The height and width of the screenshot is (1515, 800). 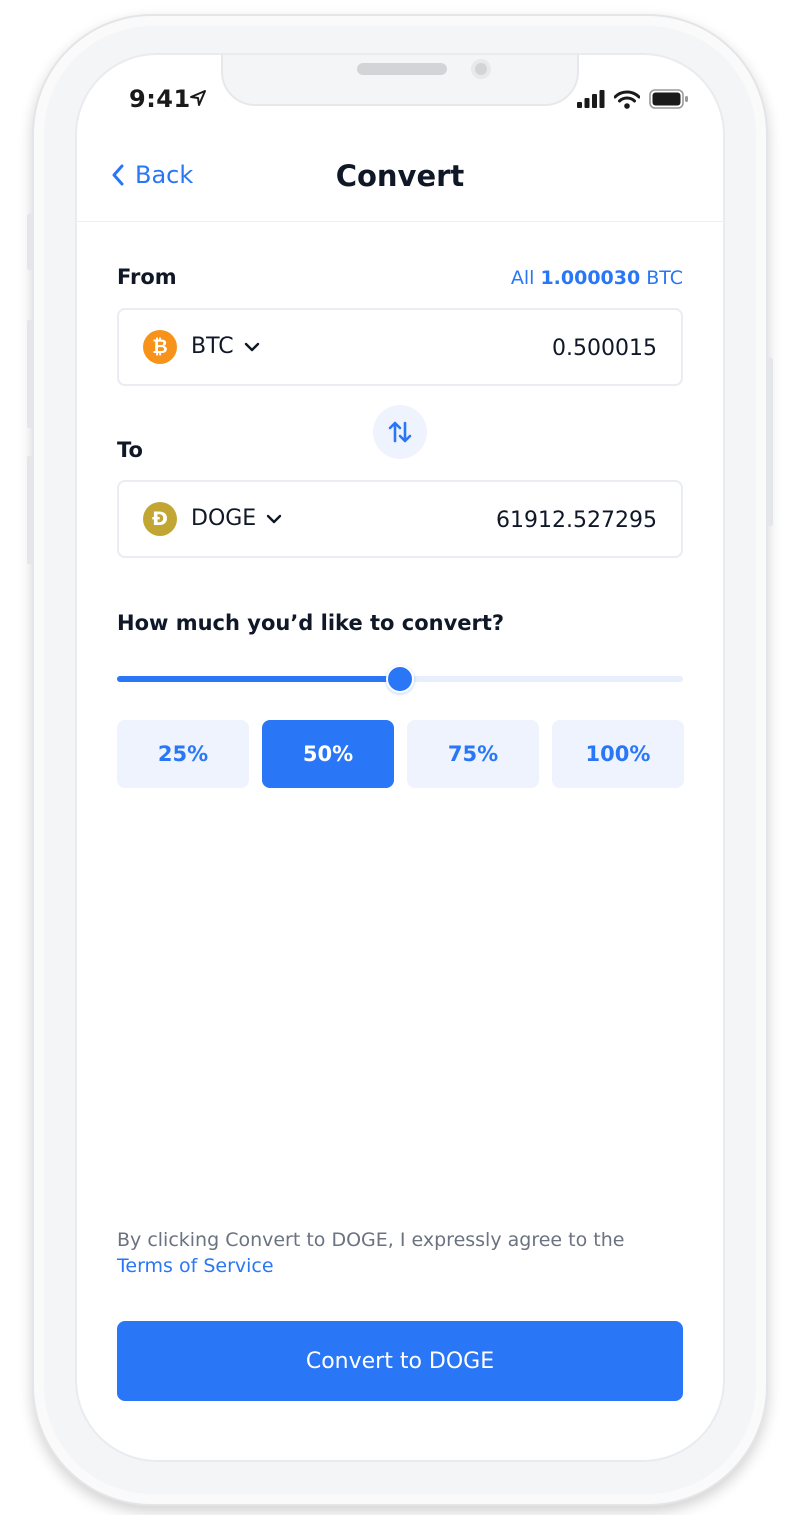 What do you see at coordinates (400, 80) in the screenshot?
I see `notch` at bounding box center [400, 80].